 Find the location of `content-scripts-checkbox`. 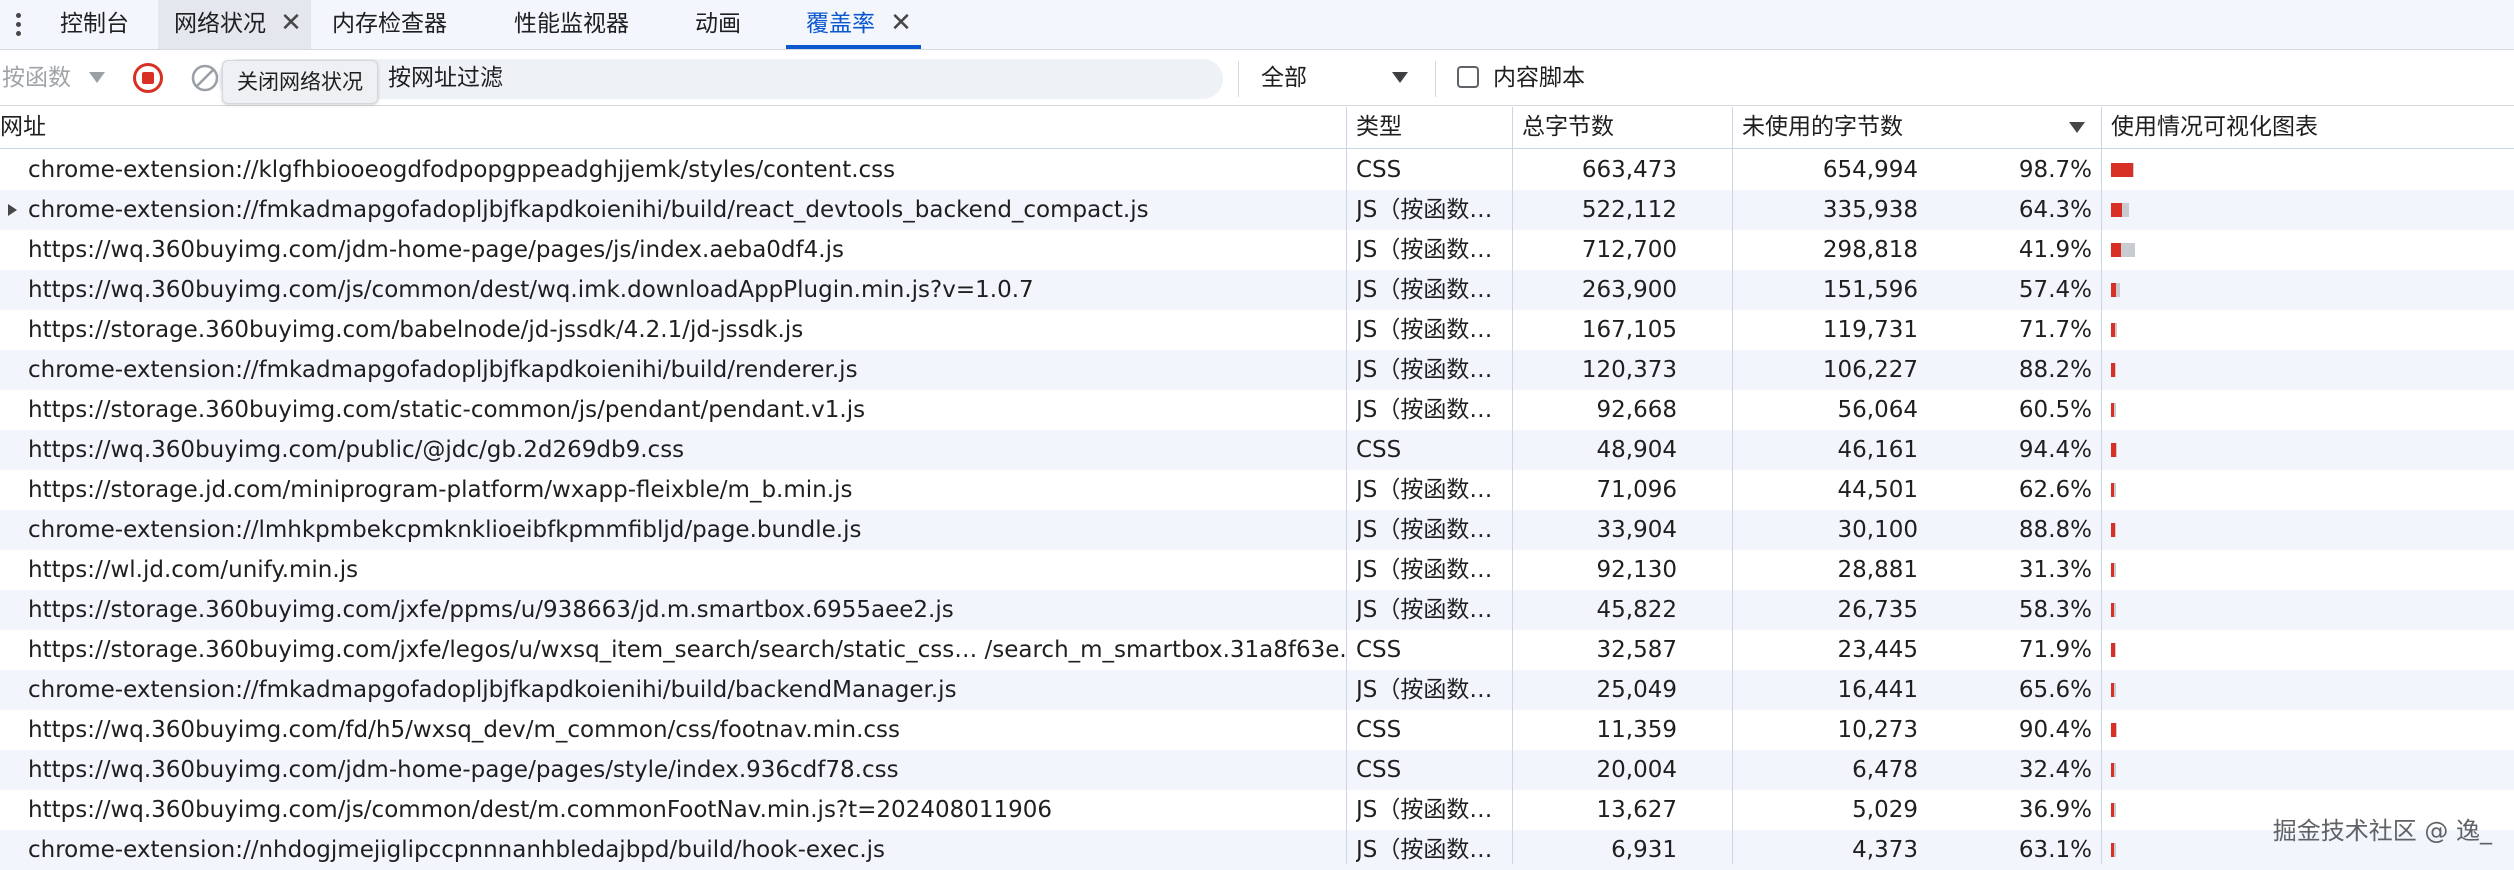

content-scripts-checkbox is located at coordinates (1468, 77).